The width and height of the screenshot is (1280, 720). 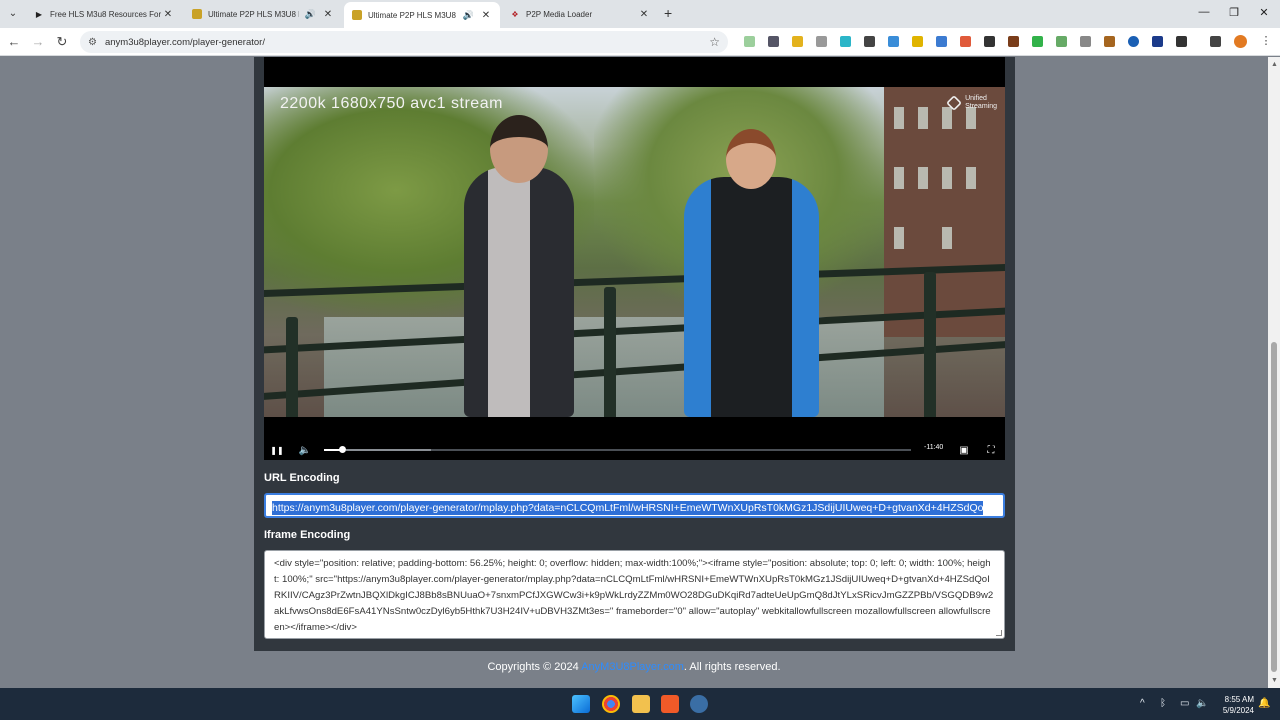 I want to click on pause-button: ❚❚, so click(x=277, y=450).